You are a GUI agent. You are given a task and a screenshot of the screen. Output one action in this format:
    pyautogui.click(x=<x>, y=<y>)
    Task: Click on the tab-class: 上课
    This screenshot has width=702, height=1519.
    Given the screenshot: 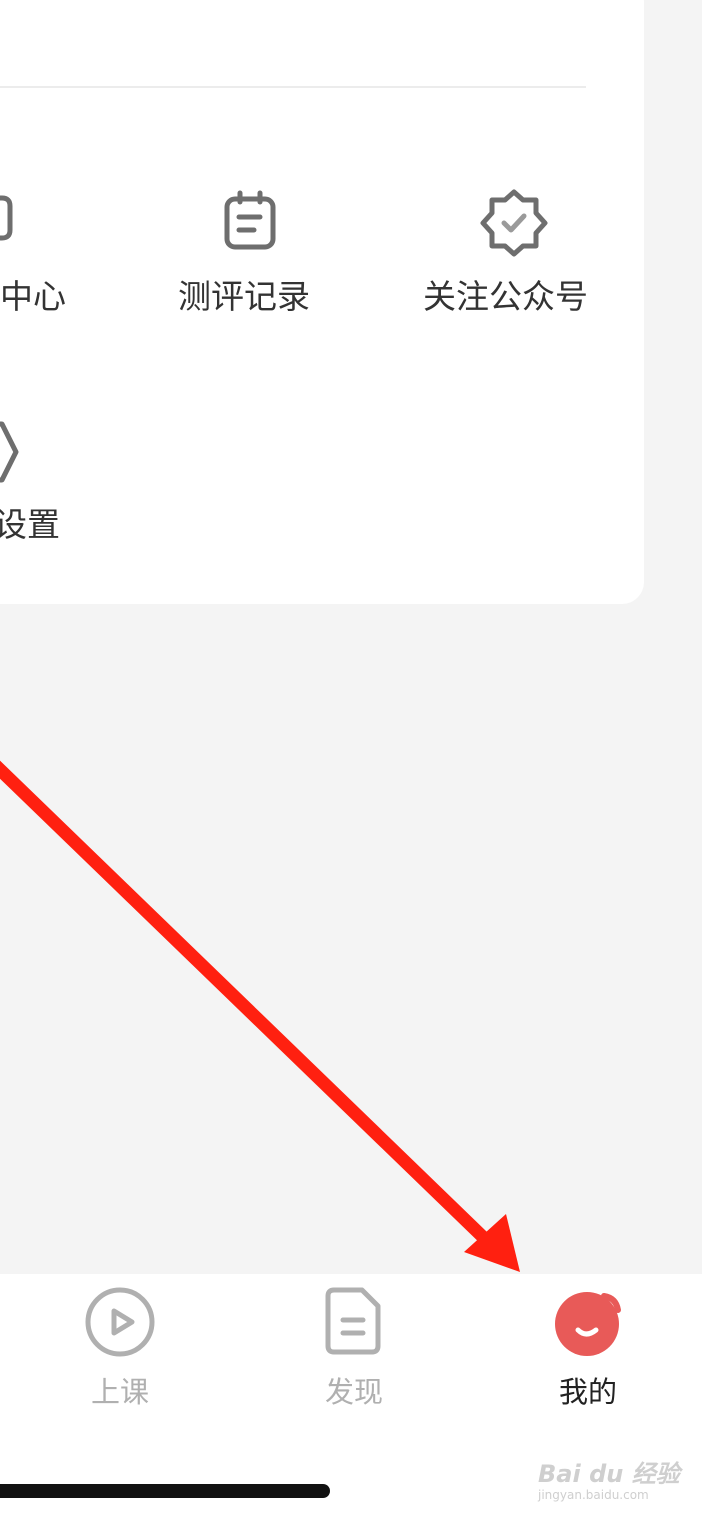 What is the action you would take?
    pyautogui.click(x=120, y=1354)
    